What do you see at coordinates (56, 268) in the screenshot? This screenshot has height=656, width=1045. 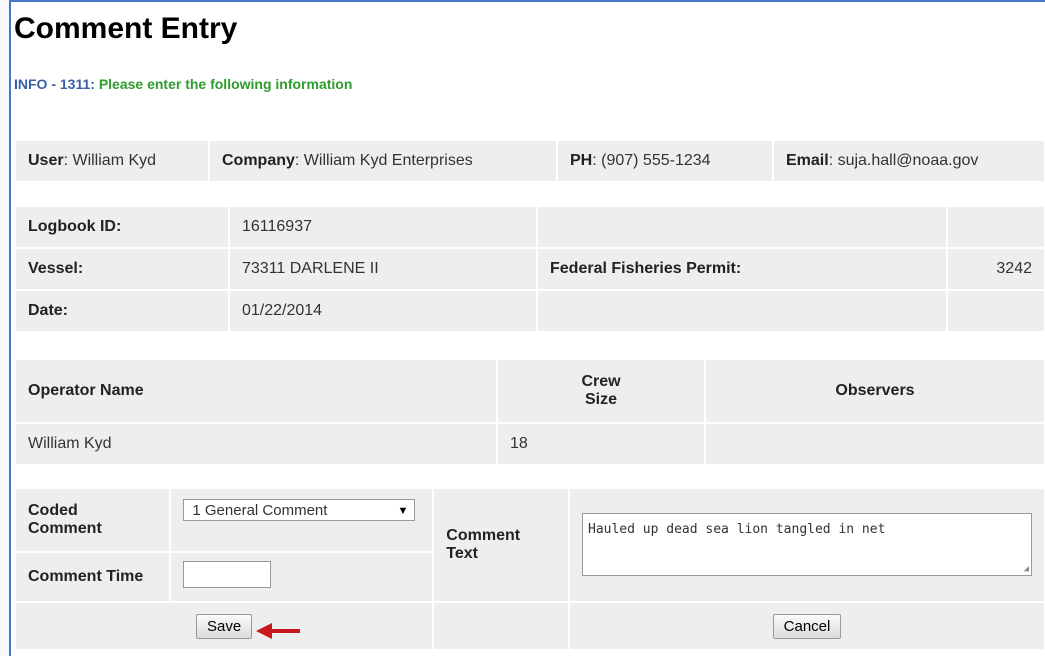 I see `vessel-label: Vessel:` at bounding box center [56, 268].